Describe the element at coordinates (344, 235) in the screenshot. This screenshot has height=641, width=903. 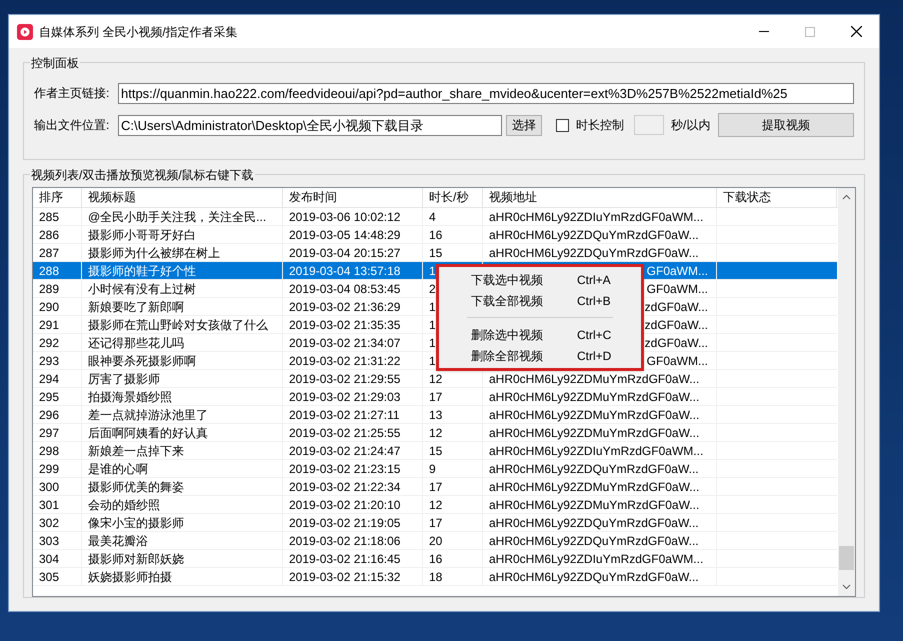
I see `table-cell-text: 2019-03-05 14:48:29` at that location.